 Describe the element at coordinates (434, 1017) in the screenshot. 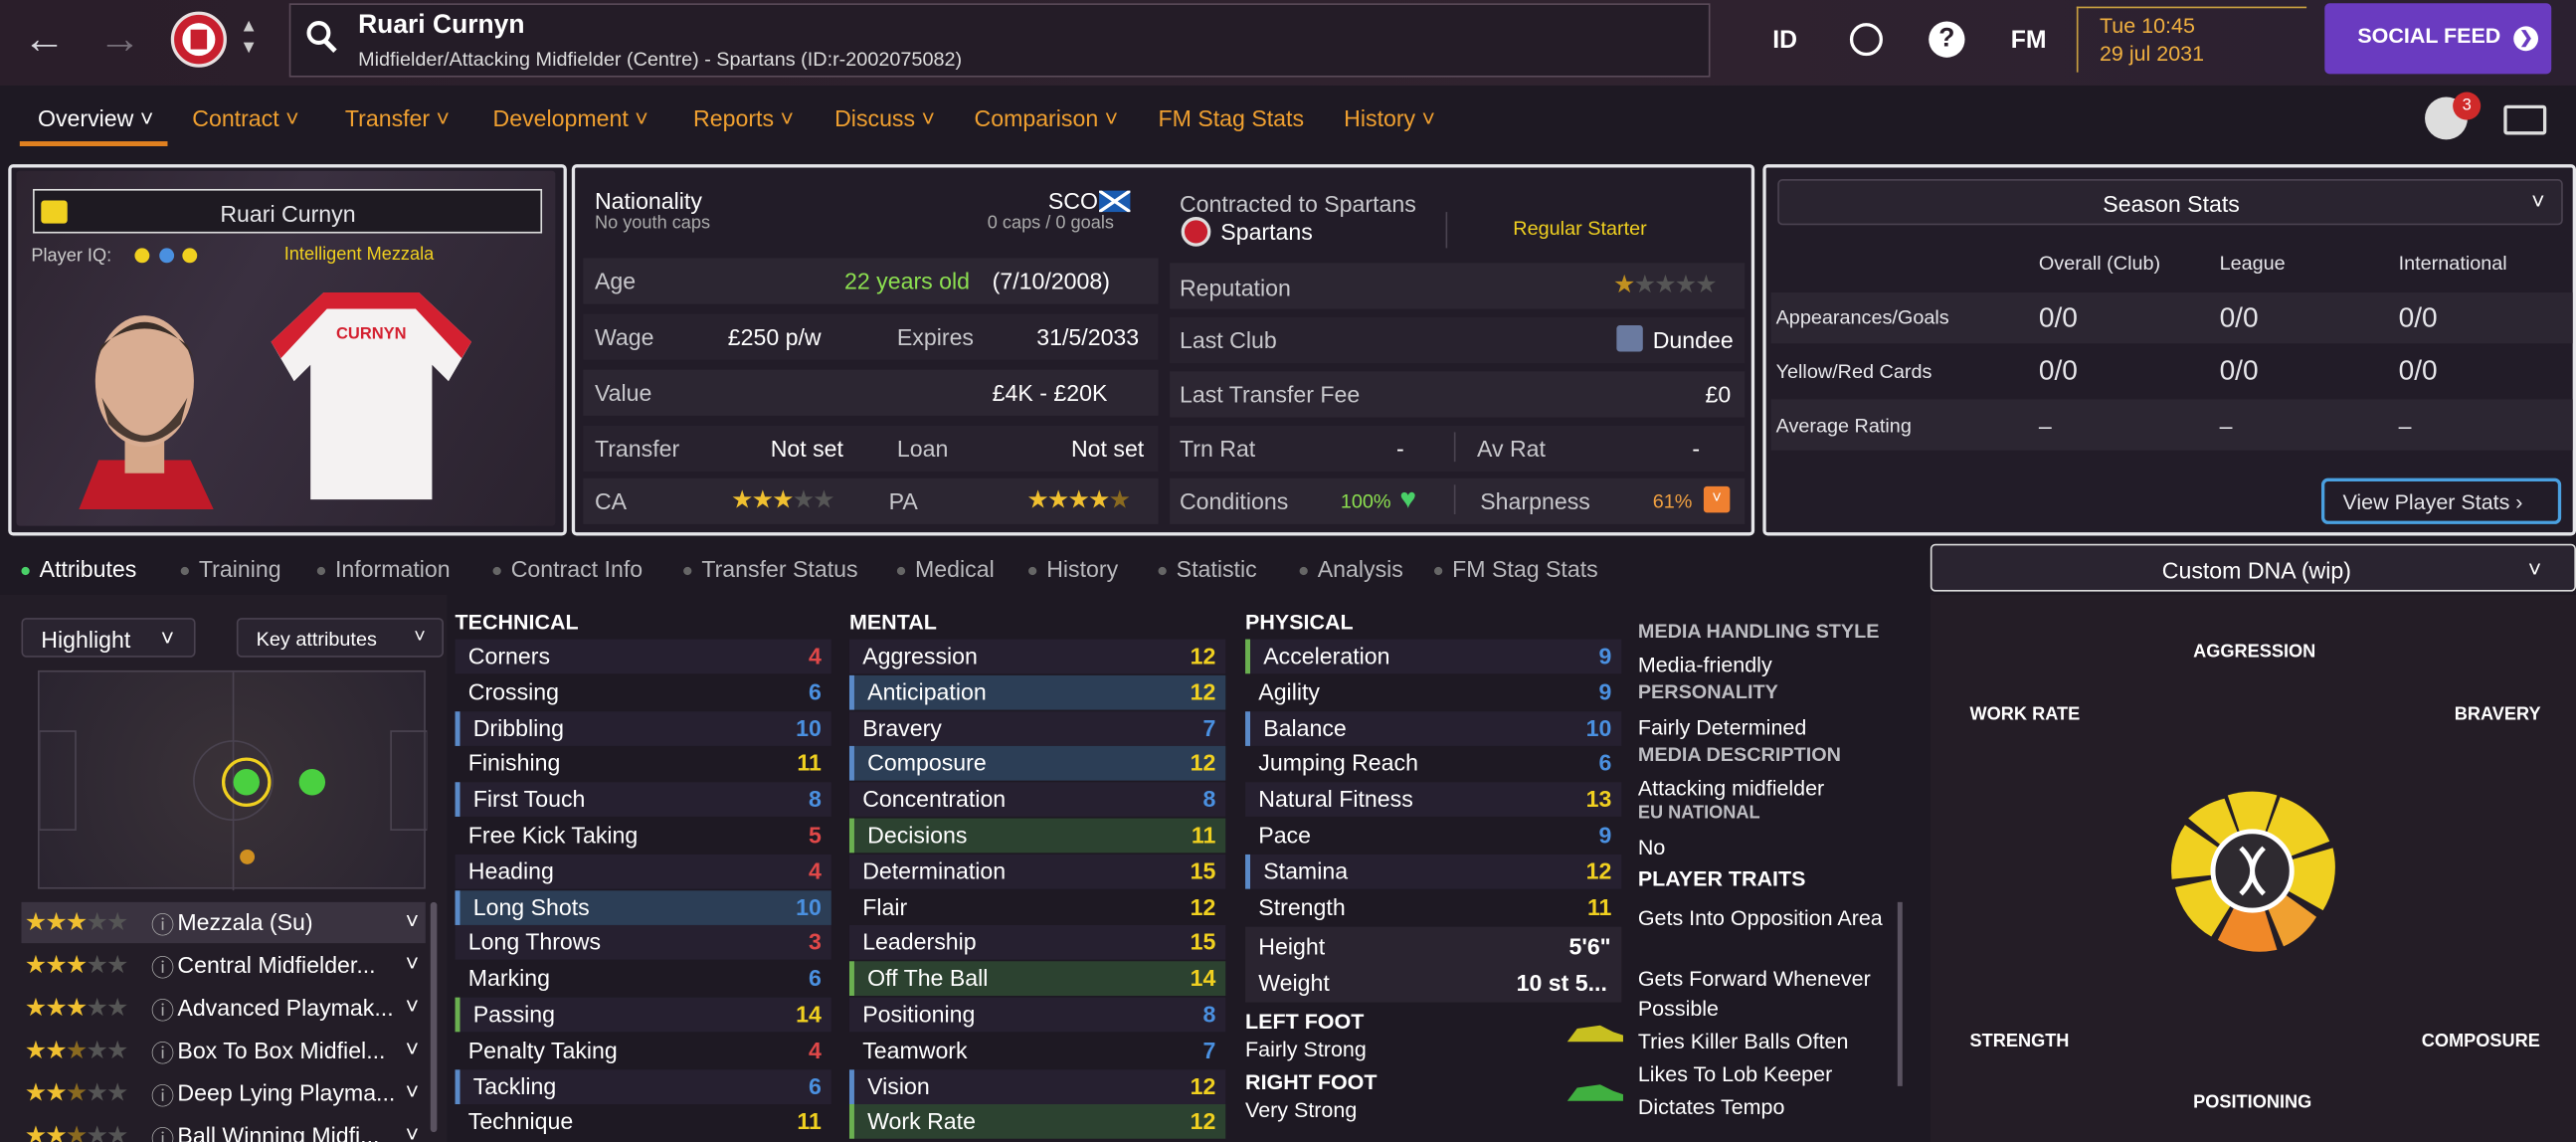

I see `roles-scrollbar` at that location.